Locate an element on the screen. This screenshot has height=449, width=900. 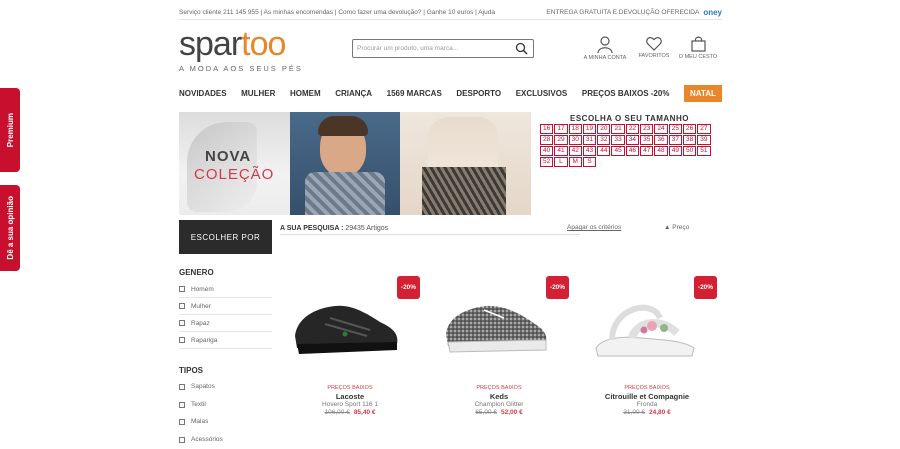
size-option: 29 is located at coordinates (561, 140).